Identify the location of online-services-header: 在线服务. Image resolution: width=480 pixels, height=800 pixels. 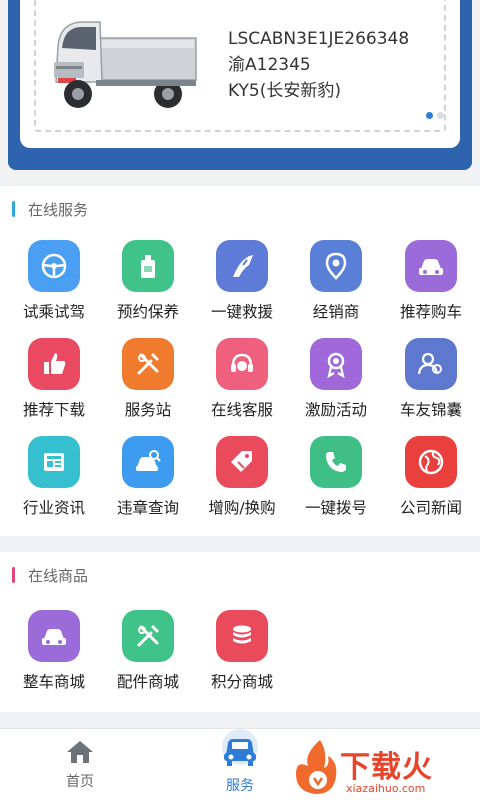
(50, 209).